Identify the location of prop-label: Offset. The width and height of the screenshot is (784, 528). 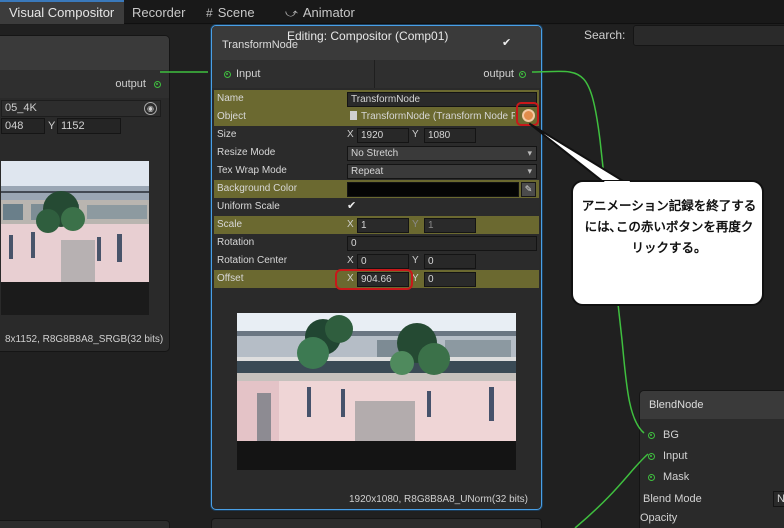
(230, 278).